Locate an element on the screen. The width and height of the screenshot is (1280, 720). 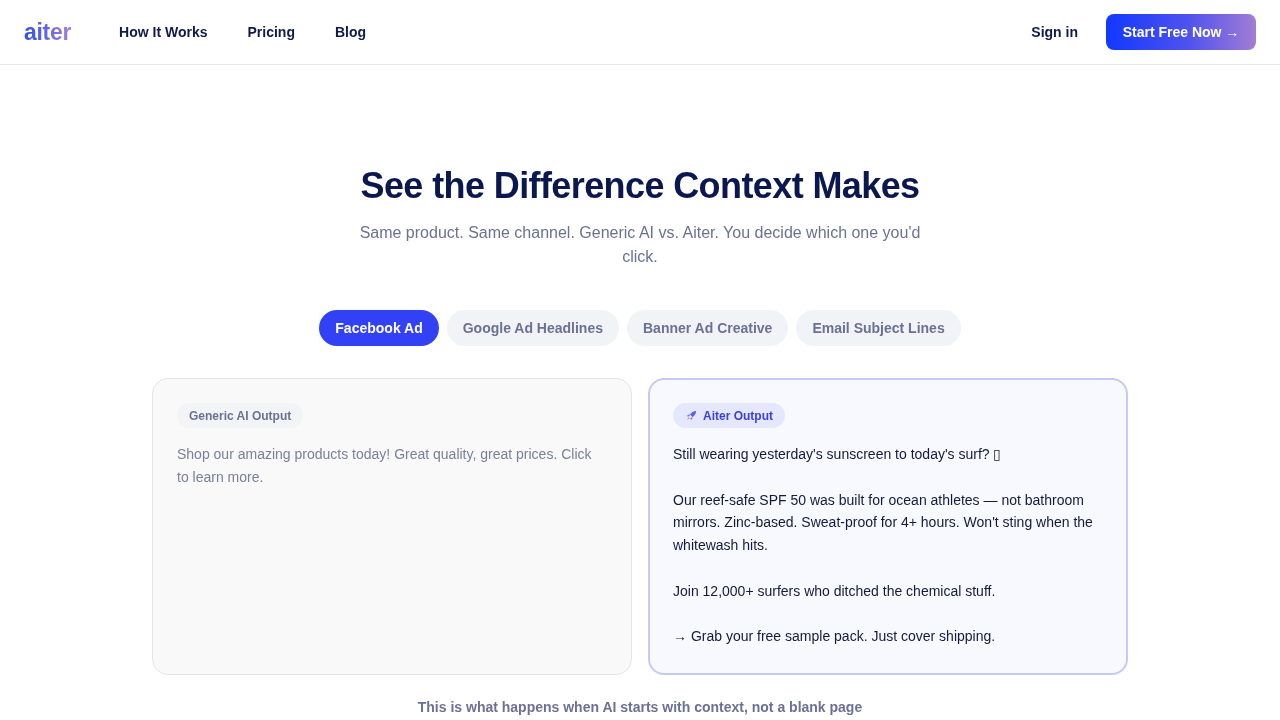
section-subtitle: Same product. Same channel. Generic AI vs. Aiter. You decide which one you'd click. is located at coordinates (640, 245).